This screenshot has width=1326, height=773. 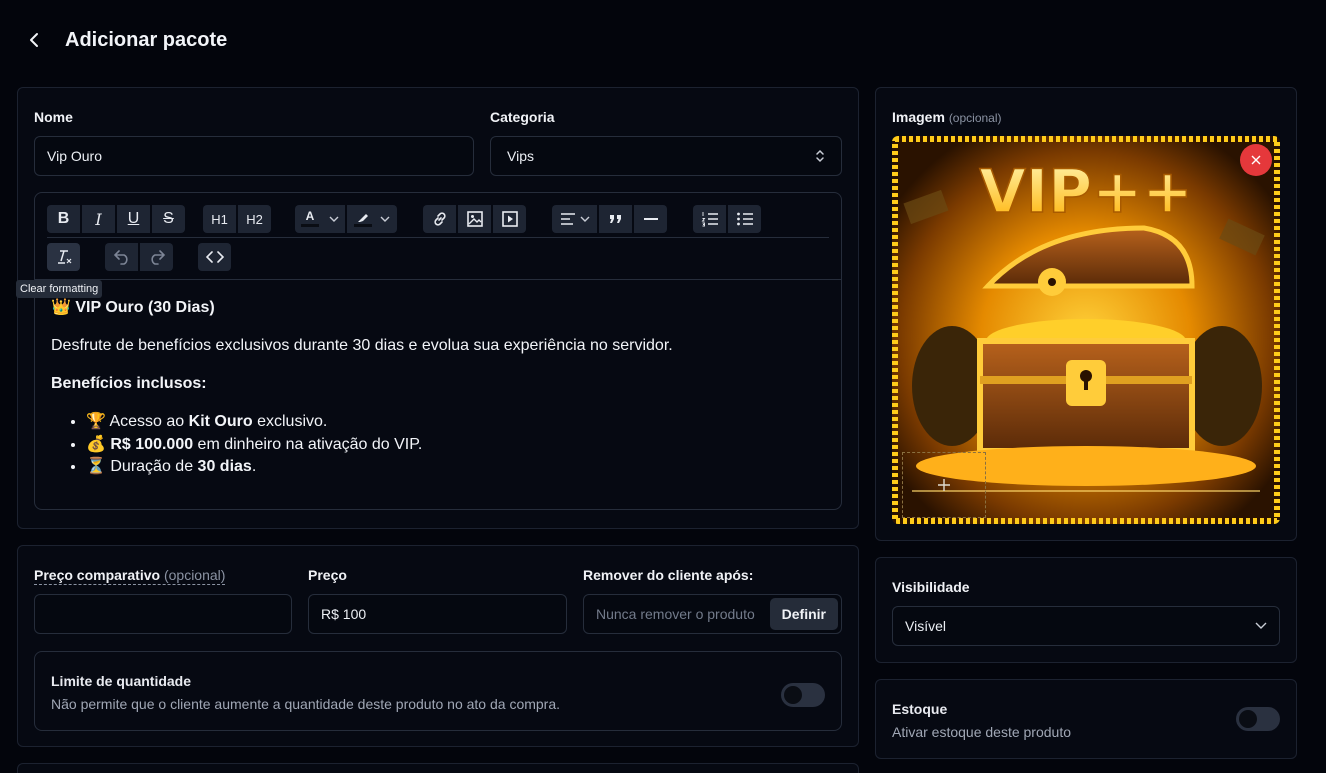 I want to click on stock-toggle, so click(x=1258, y=719).